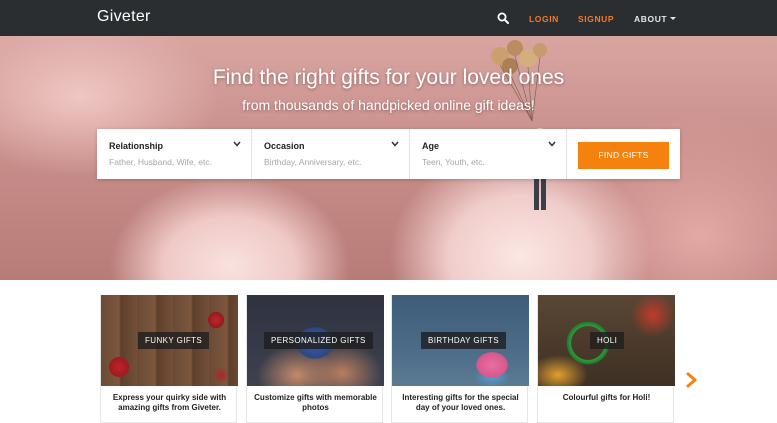 The width and height of the screenshot is (777, 423). What do you see at coordinates (606, 359) in the screenshot?
I see `category-card-holi: HOLI Colourful gifts for Holi!` at bounding box center [606, 359].